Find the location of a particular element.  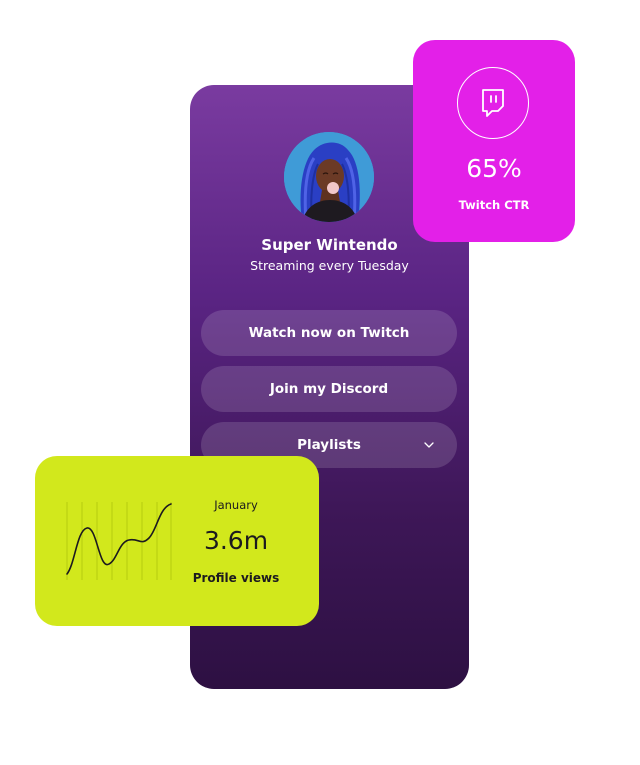

join-discord-button: Join my Discord is located at coordinates (329, 389).